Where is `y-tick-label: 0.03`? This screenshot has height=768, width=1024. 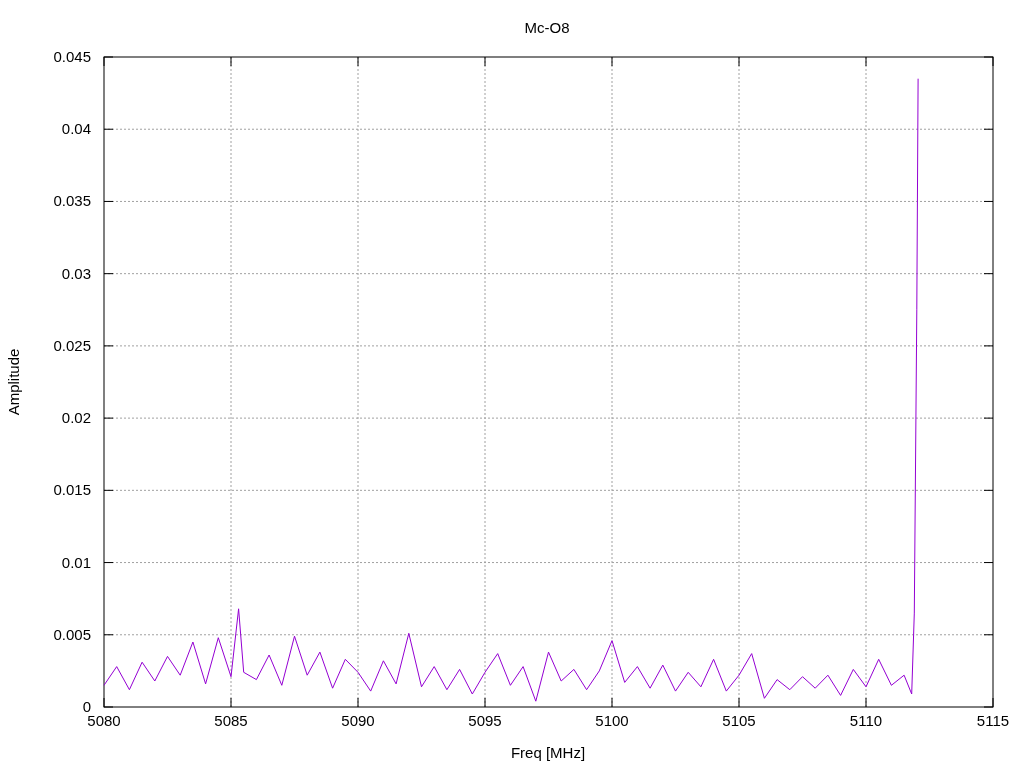 y-tick-label: 0.03 is located at coordinates (76, 273).